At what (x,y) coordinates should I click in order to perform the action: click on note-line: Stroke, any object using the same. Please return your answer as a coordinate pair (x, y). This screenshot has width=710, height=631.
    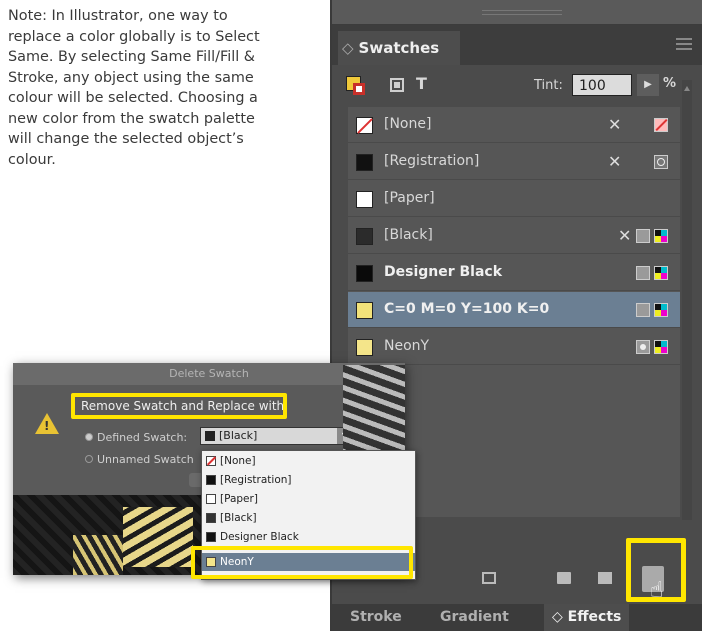
    Looking at the image, I should click on (131, 77).